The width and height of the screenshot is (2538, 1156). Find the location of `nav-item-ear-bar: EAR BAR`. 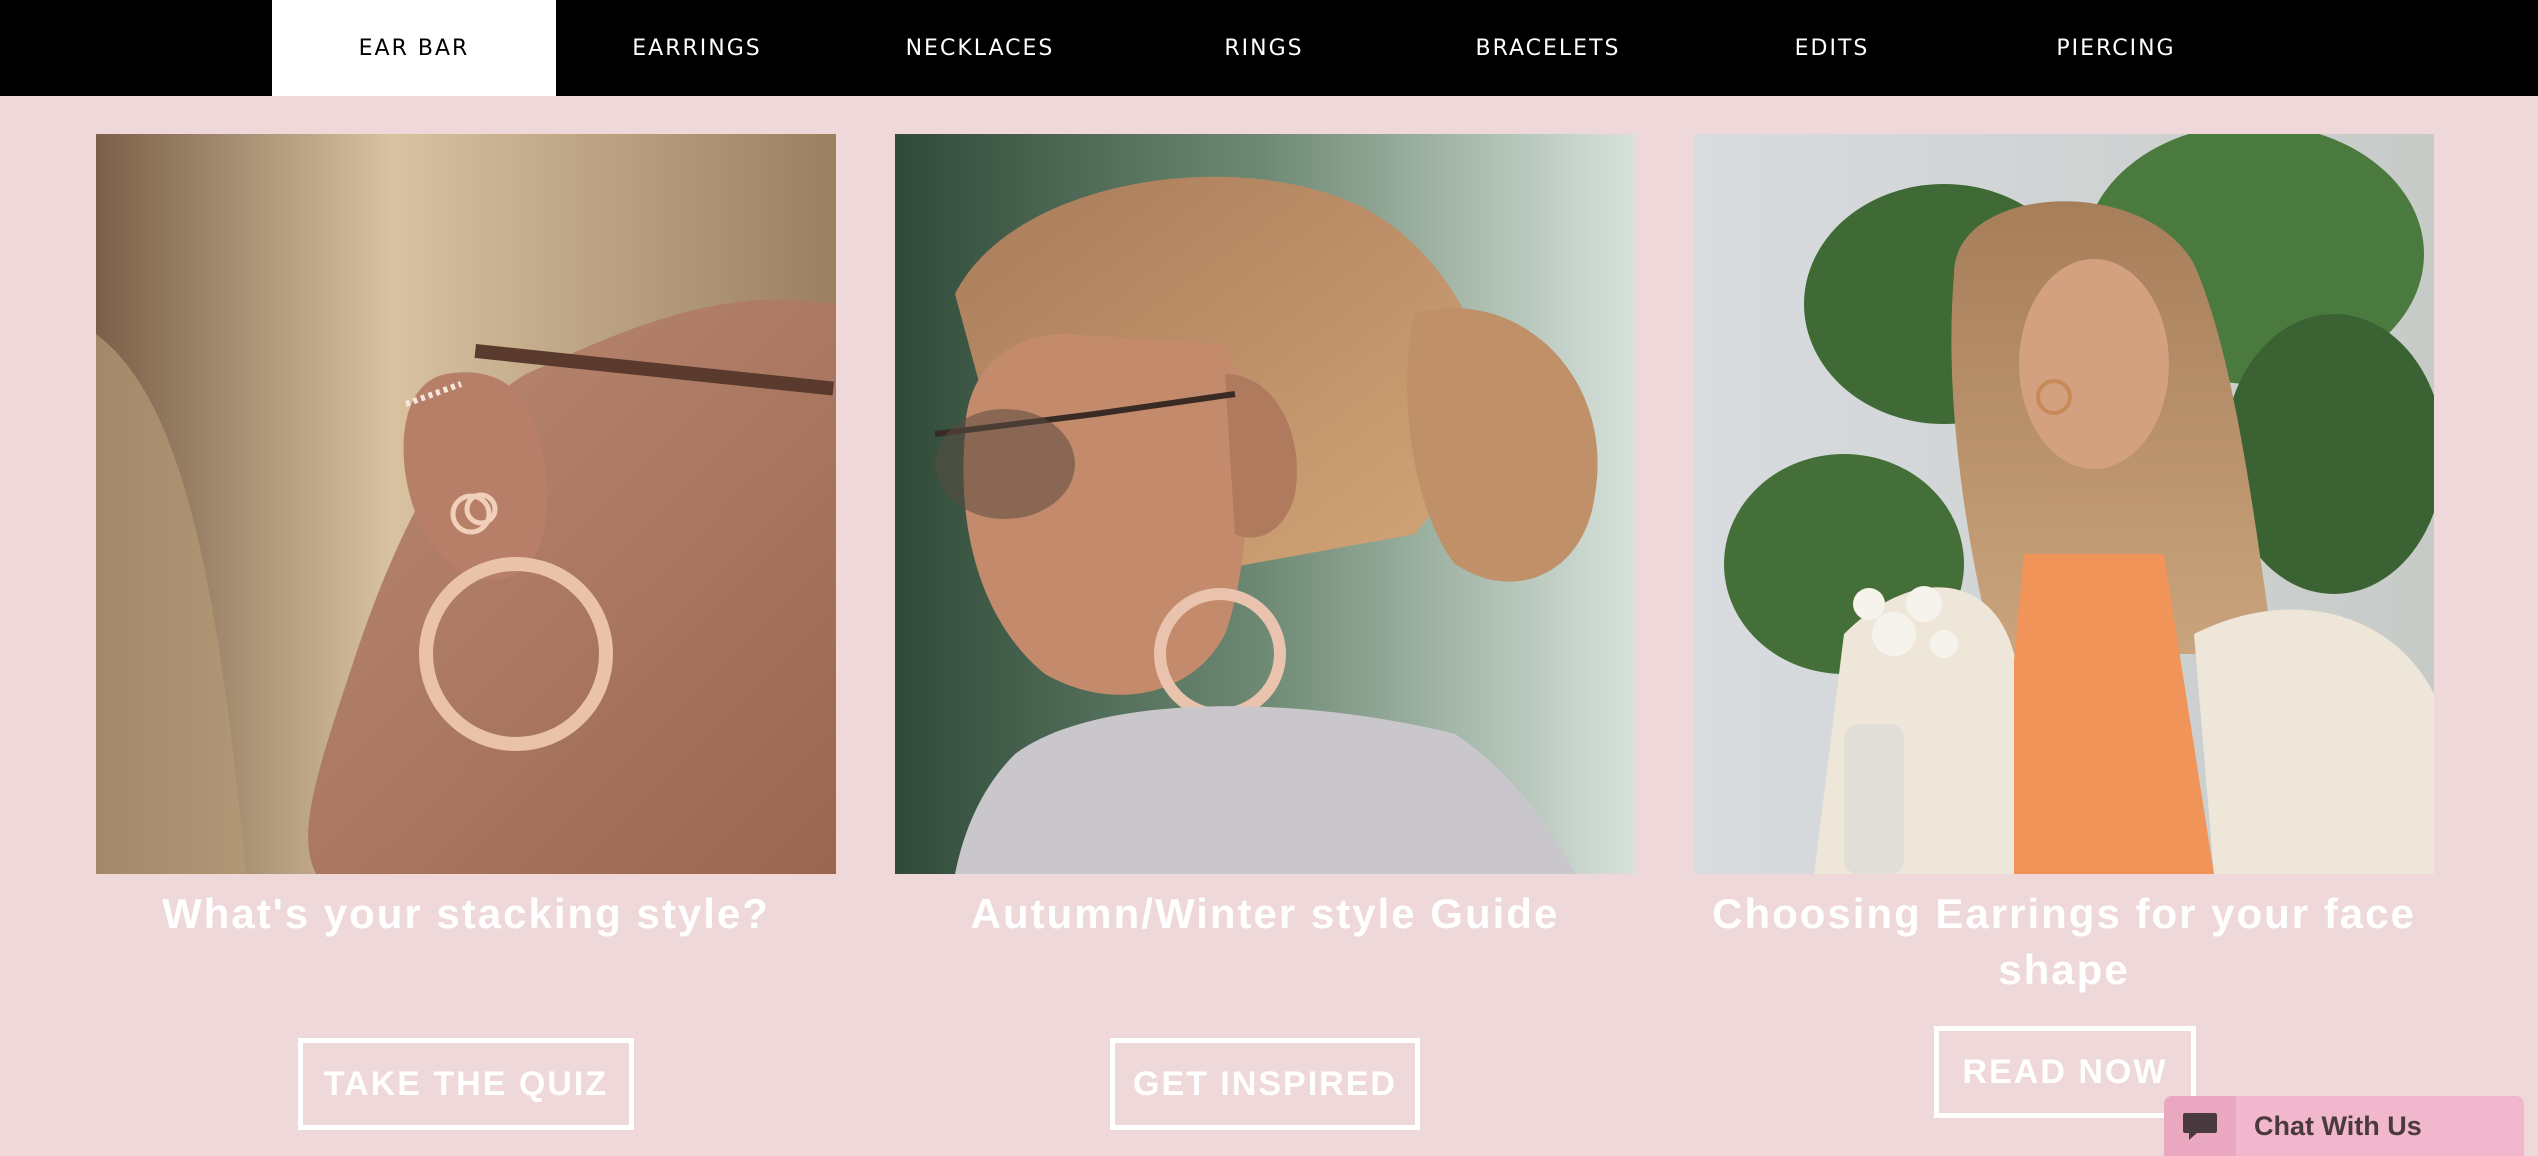

nav-item-ear-bar: EAR BAR is located at coordinates (414, 48).